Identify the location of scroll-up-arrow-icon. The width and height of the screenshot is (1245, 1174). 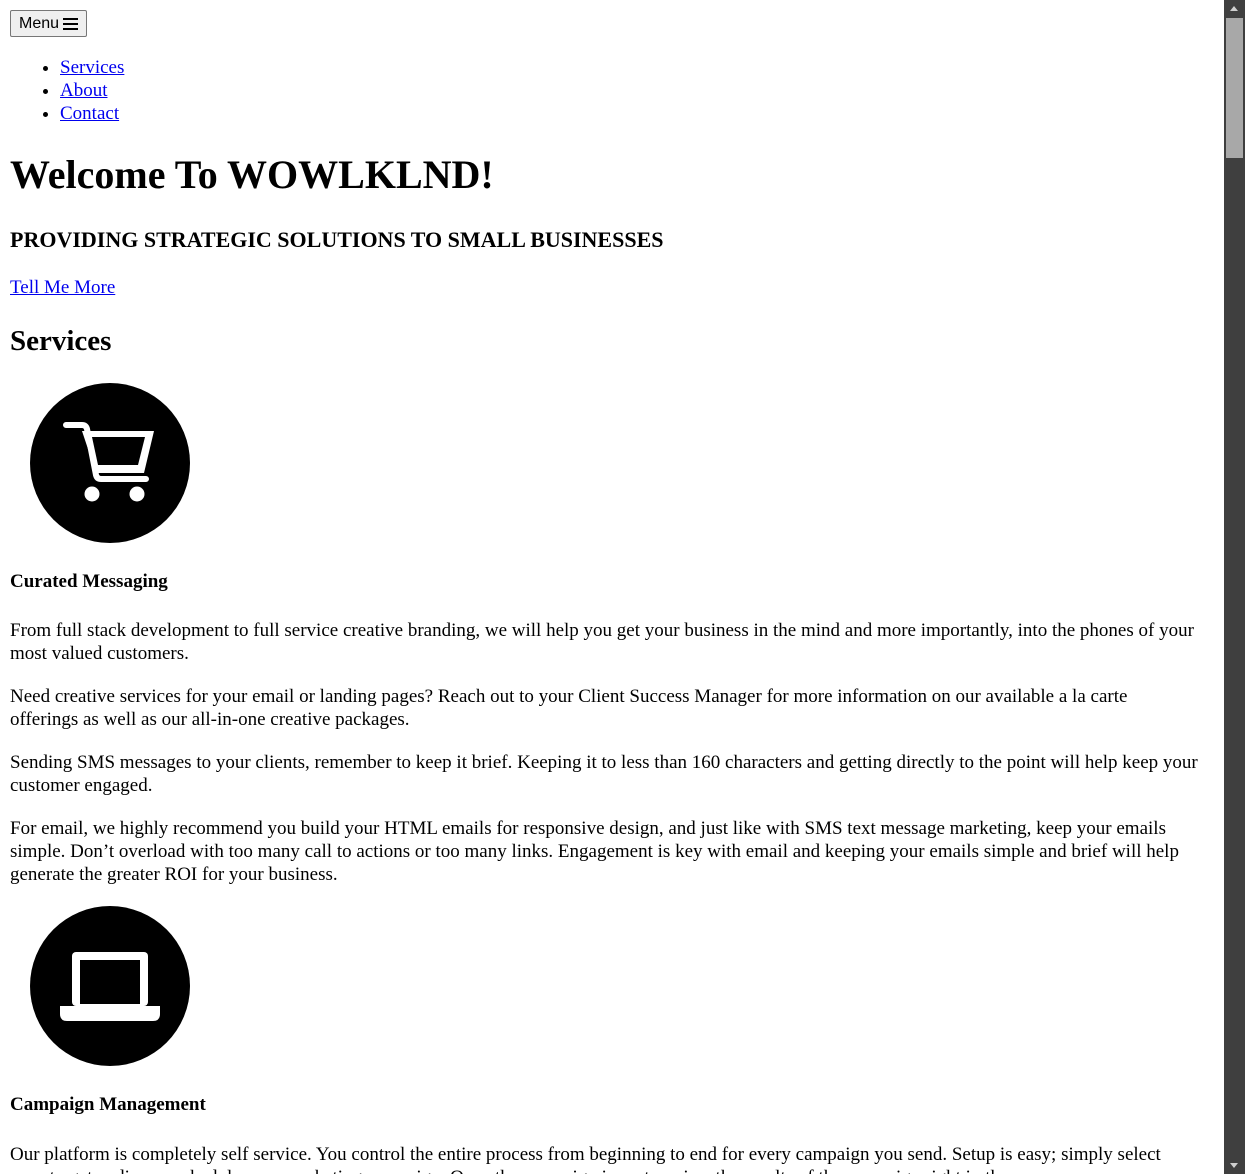
(1234, 8).